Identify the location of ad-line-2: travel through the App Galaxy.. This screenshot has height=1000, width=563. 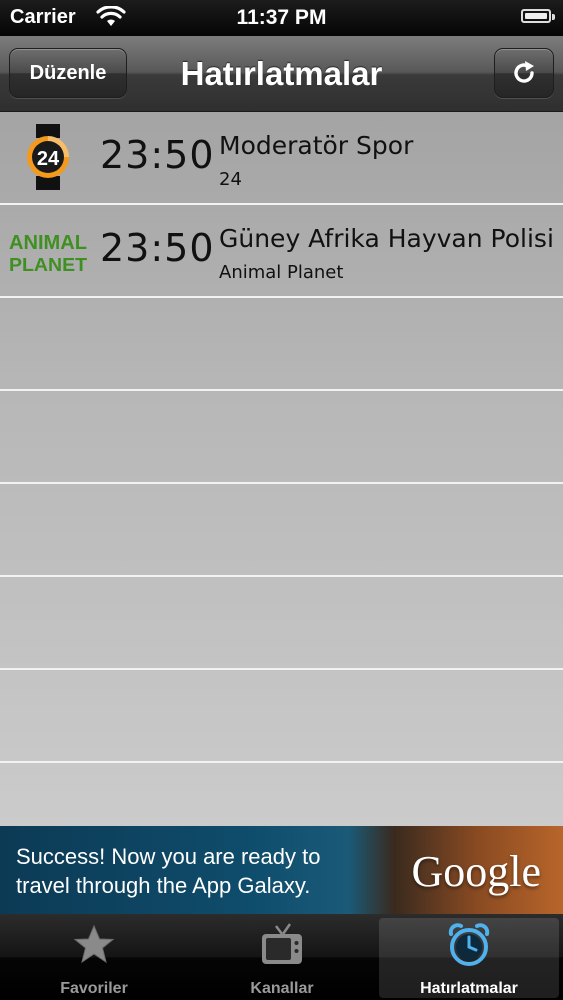
(163, 885).